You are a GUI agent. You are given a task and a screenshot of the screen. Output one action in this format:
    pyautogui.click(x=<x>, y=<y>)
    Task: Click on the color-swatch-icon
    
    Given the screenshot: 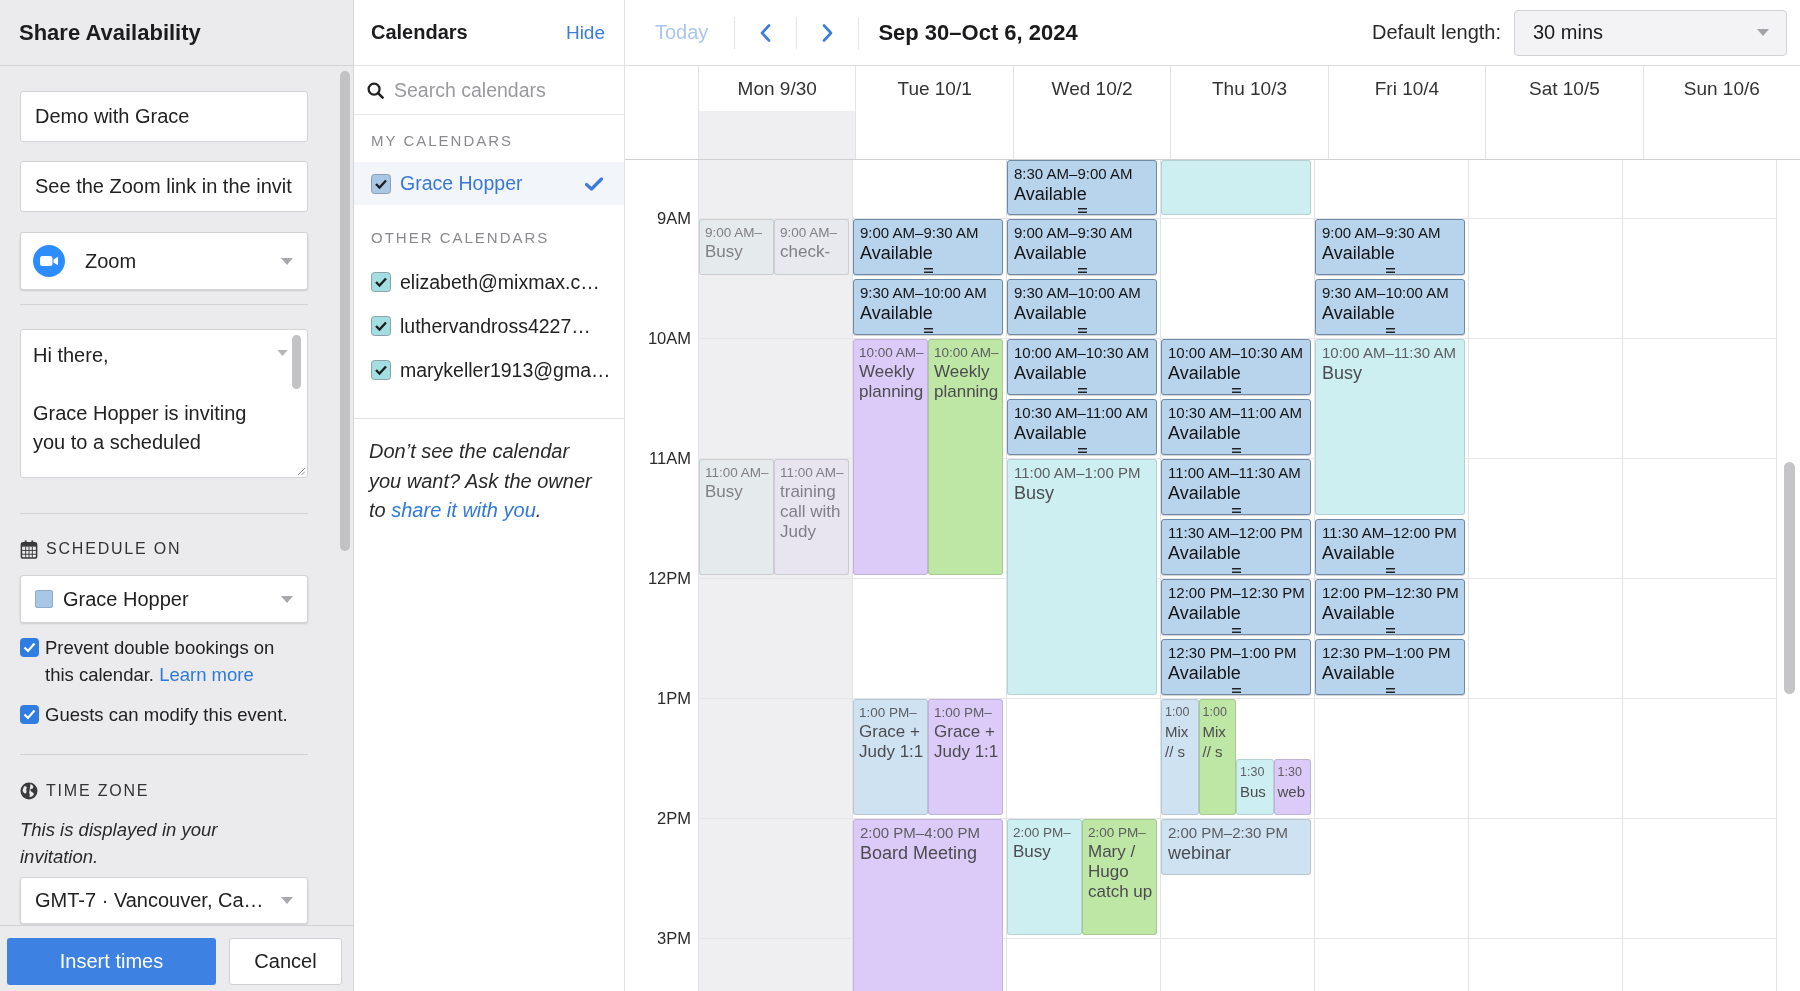 What is the action you would take?
    pyautogui.click(x=44, y=599)
    